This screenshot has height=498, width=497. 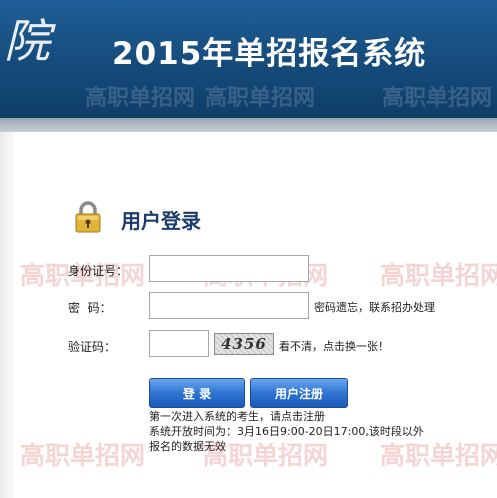 What do you see at coordinates (286, 431) in the screenshot?
I see `open-time-note: 系统开放时间为：3月16日9:00-20日17:00,该时段以外` at bounding box center [286, 431].